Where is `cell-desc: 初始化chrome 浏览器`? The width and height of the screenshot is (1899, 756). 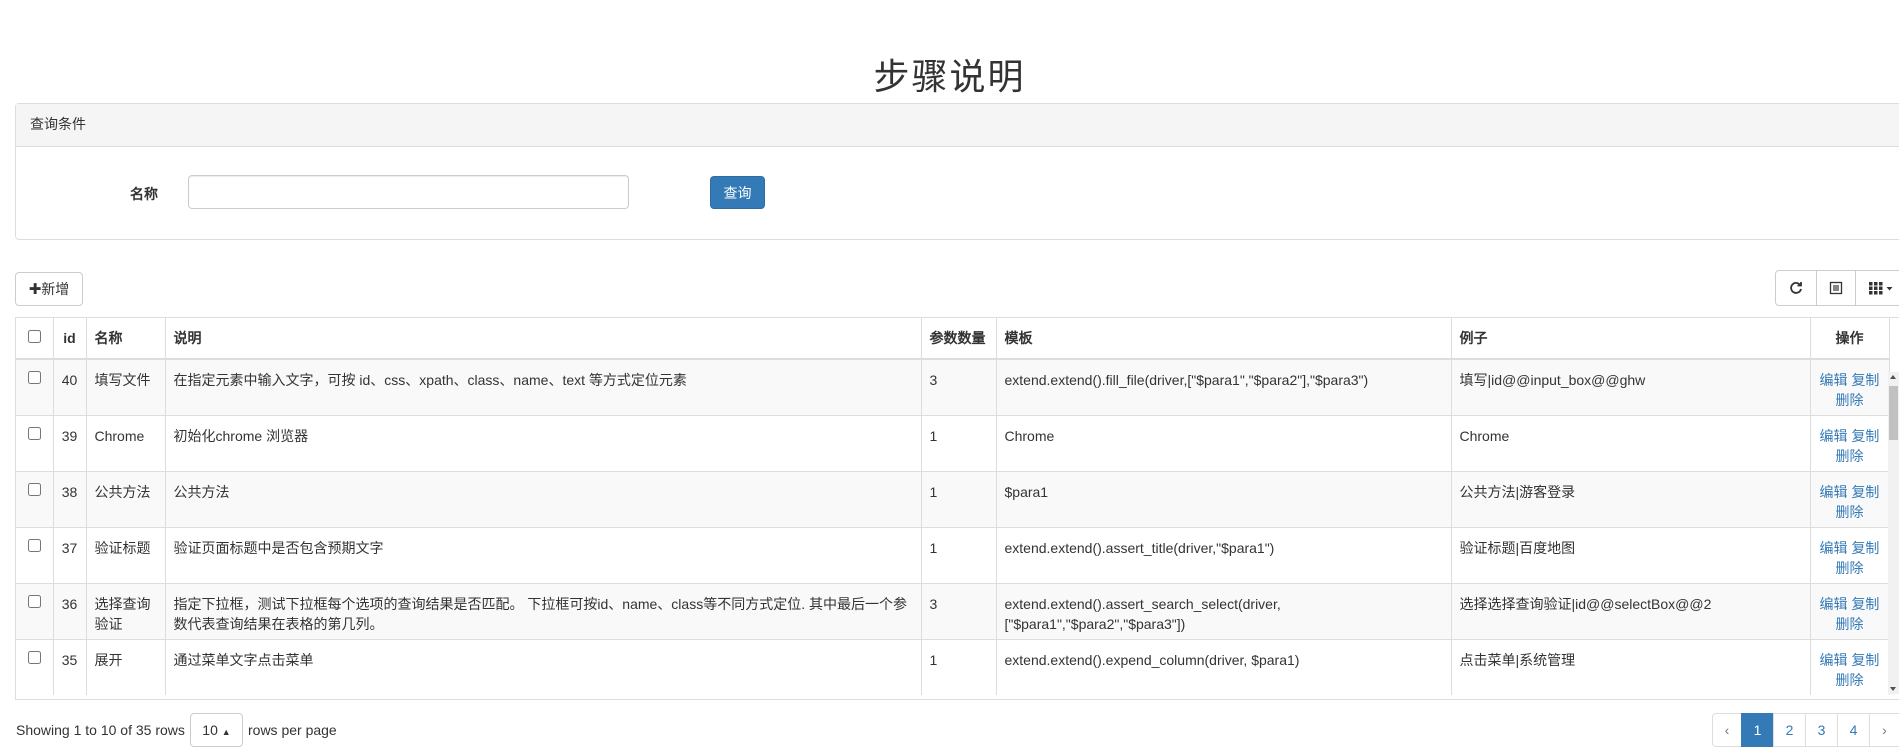 cell-desc: 初始化chrome 浏览器 is located at coordinates (543, 442).